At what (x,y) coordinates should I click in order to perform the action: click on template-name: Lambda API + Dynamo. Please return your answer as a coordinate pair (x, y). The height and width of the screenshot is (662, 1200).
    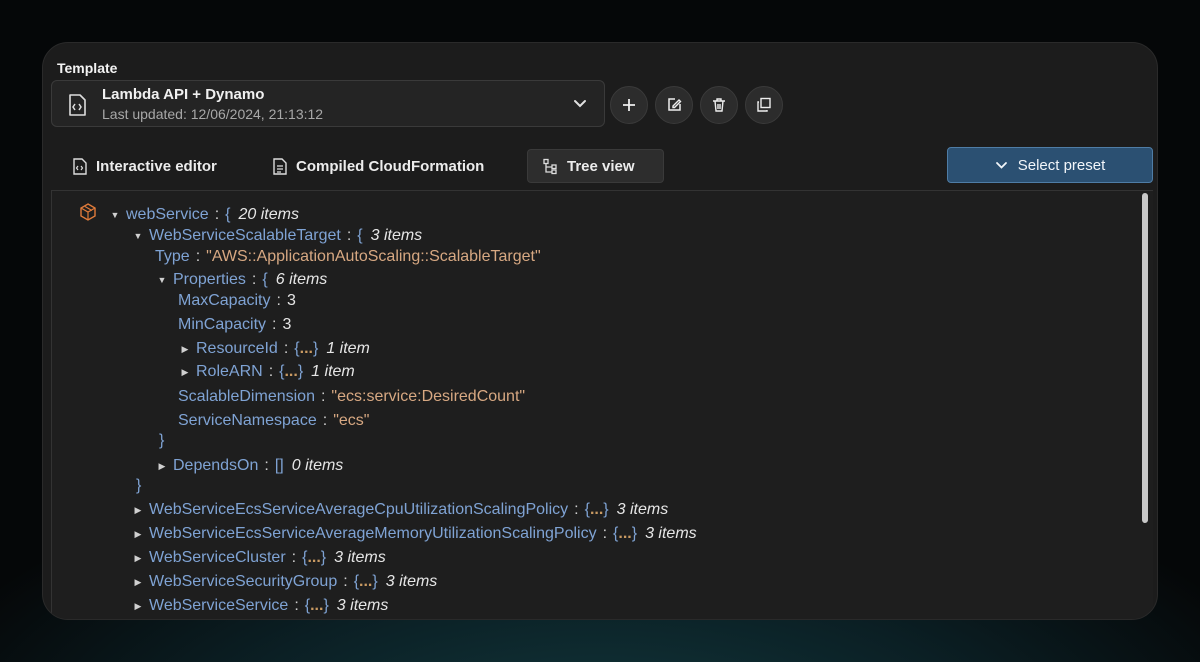
    Looking at the image, I should click on (183, 94).